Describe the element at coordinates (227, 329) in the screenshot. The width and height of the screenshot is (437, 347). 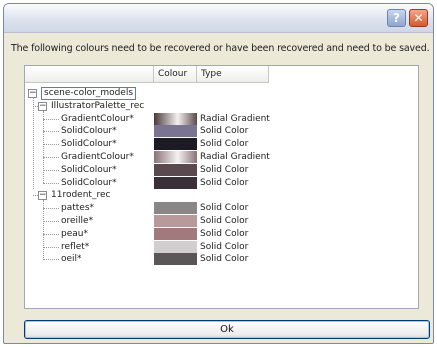
I see `ok-button: Ok` at that location.